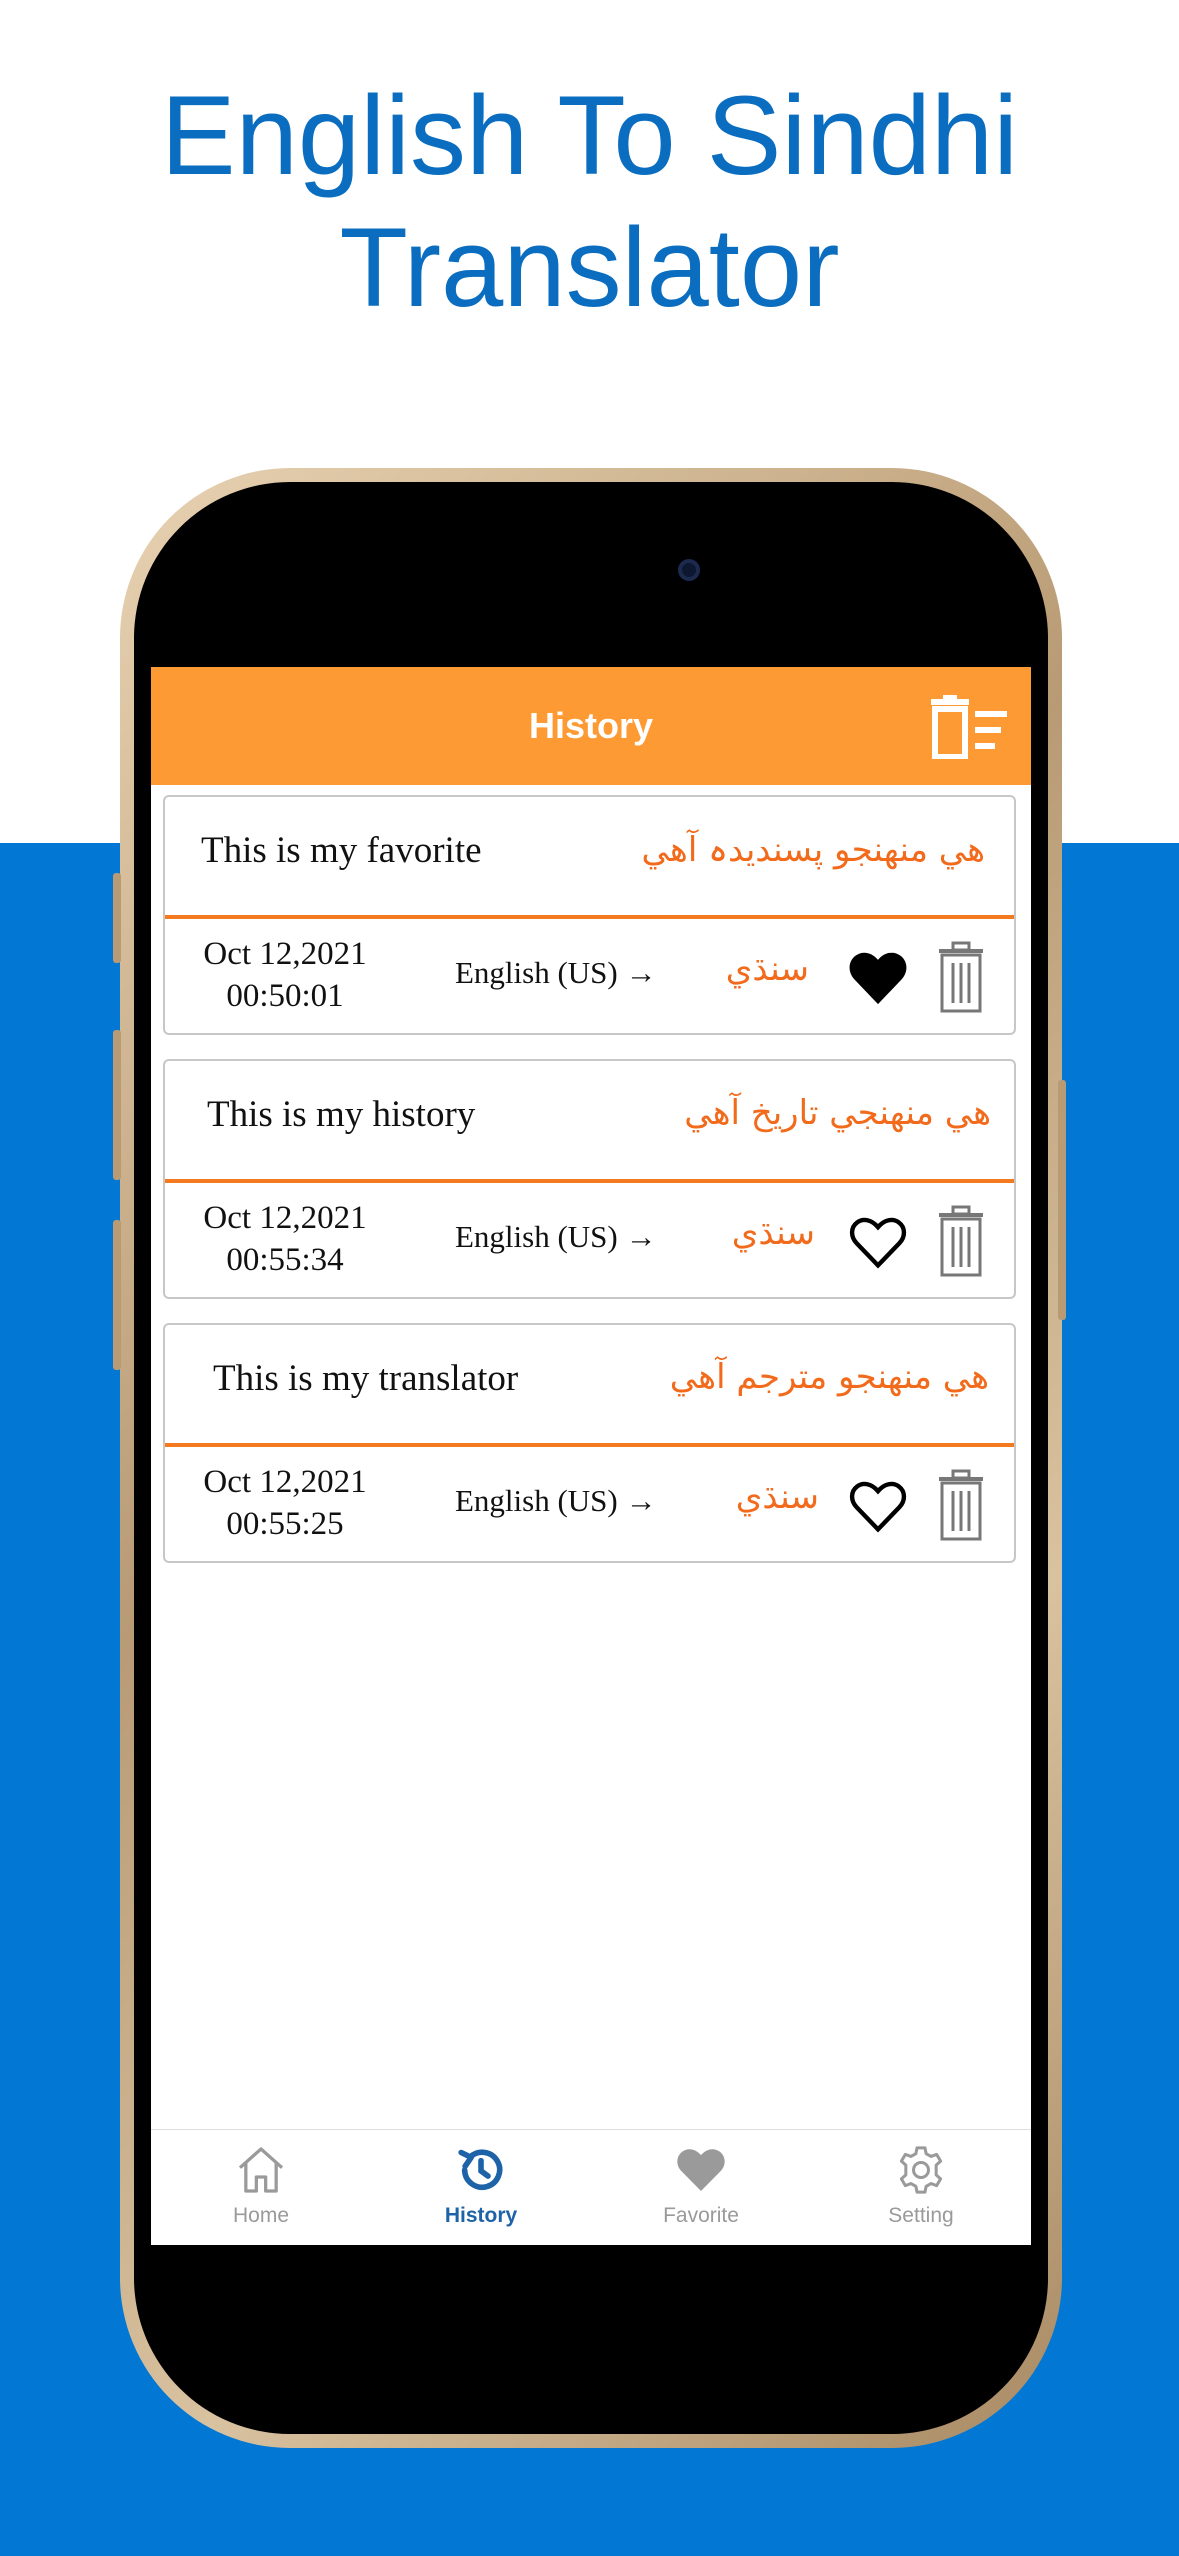  I want to click on nav-item-history: History, so click(481, 2187).